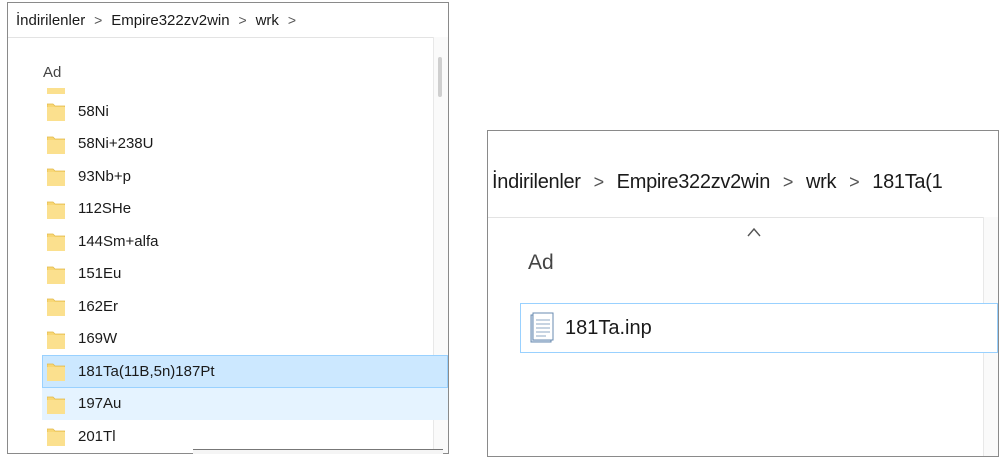  I want to click on file-item: 181Ta.inp, so click(759, 328).